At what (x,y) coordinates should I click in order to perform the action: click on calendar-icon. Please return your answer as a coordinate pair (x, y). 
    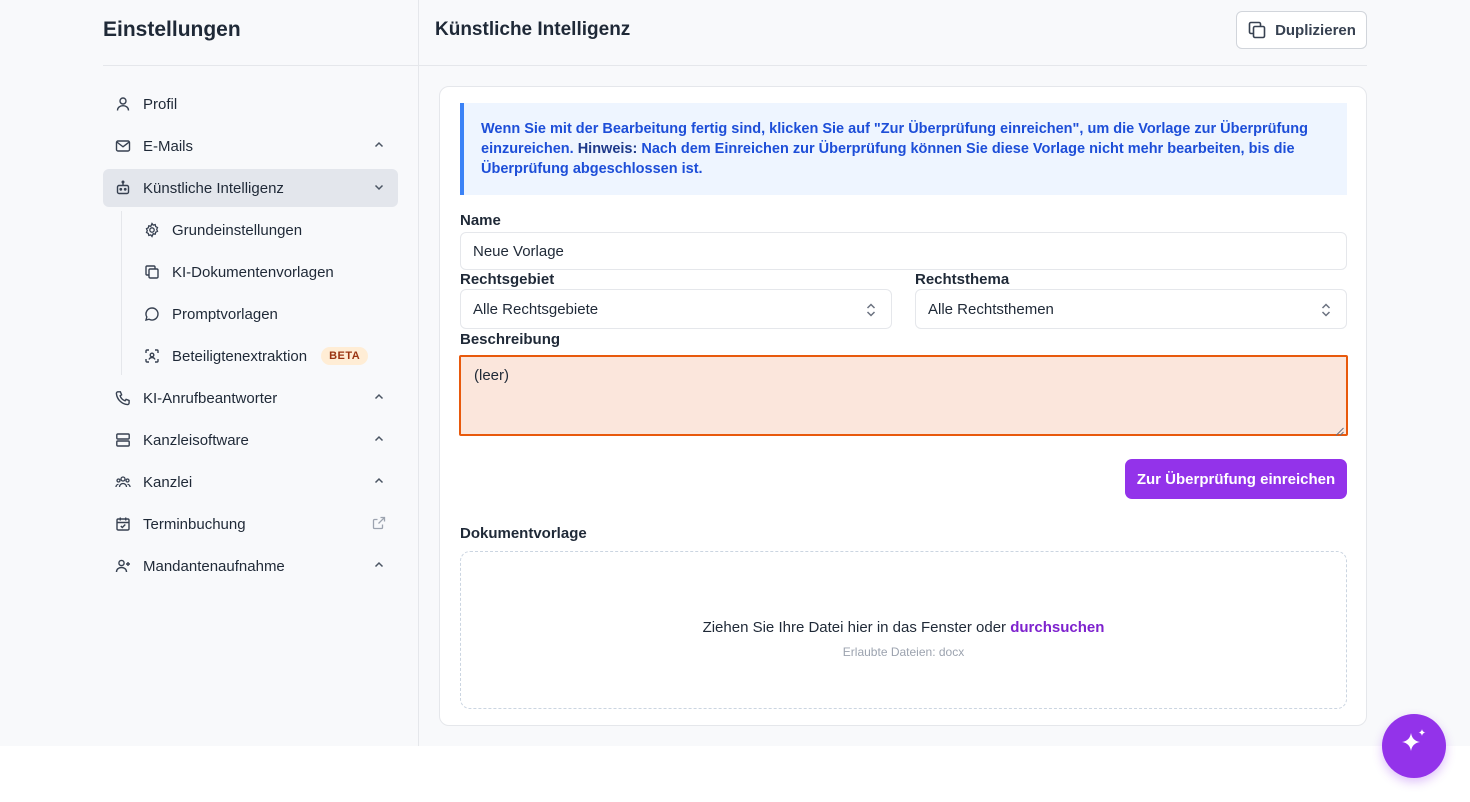
    Looking at the image, I should click on (123, 524).